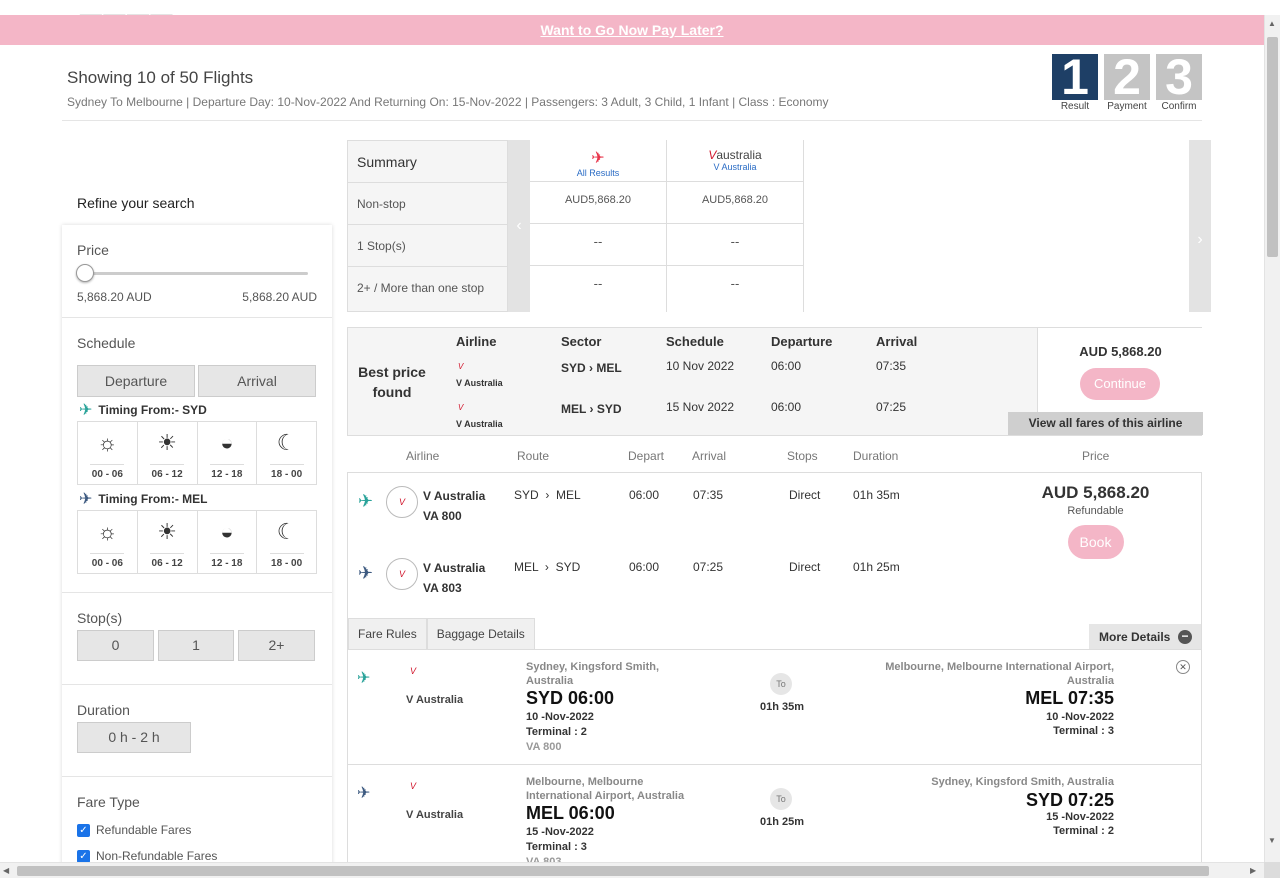  What do you see at coordinates (646, 456) in the screenshot?
I see `res-col-depart: Depart` at bounding box center [646, 456].